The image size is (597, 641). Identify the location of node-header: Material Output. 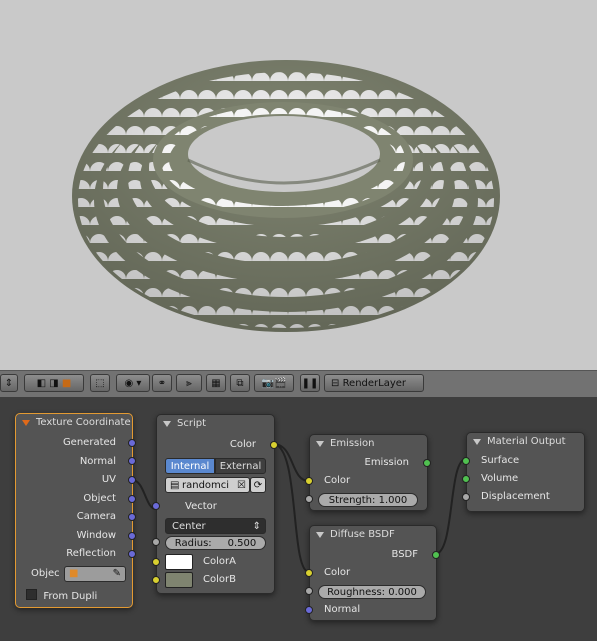
(525, 442).